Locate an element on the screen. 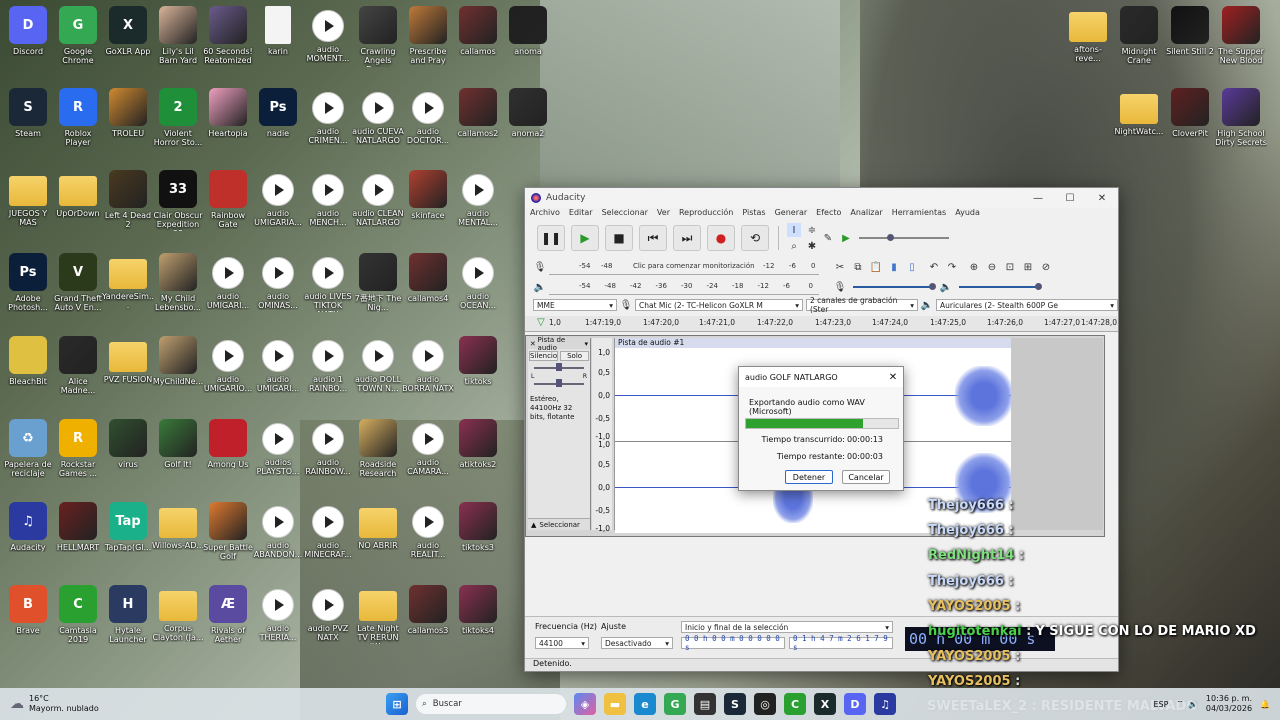 The width and height of the screenshot is (1280, 720). mute-button: Silencio is located at coordinates (544, 356).